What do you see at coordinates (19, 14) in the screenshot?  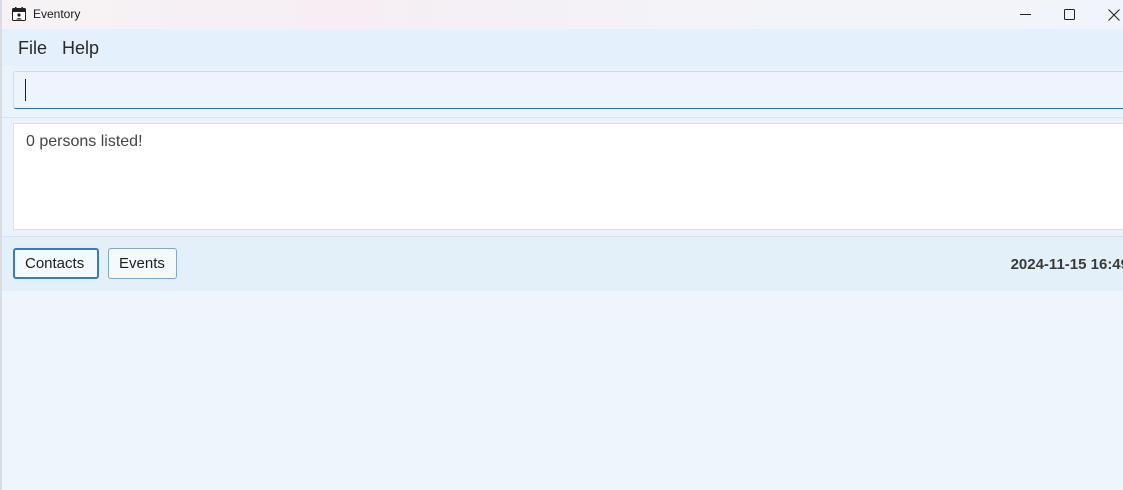 I see `calendar-app-icon` at bounding box center [19, 14].